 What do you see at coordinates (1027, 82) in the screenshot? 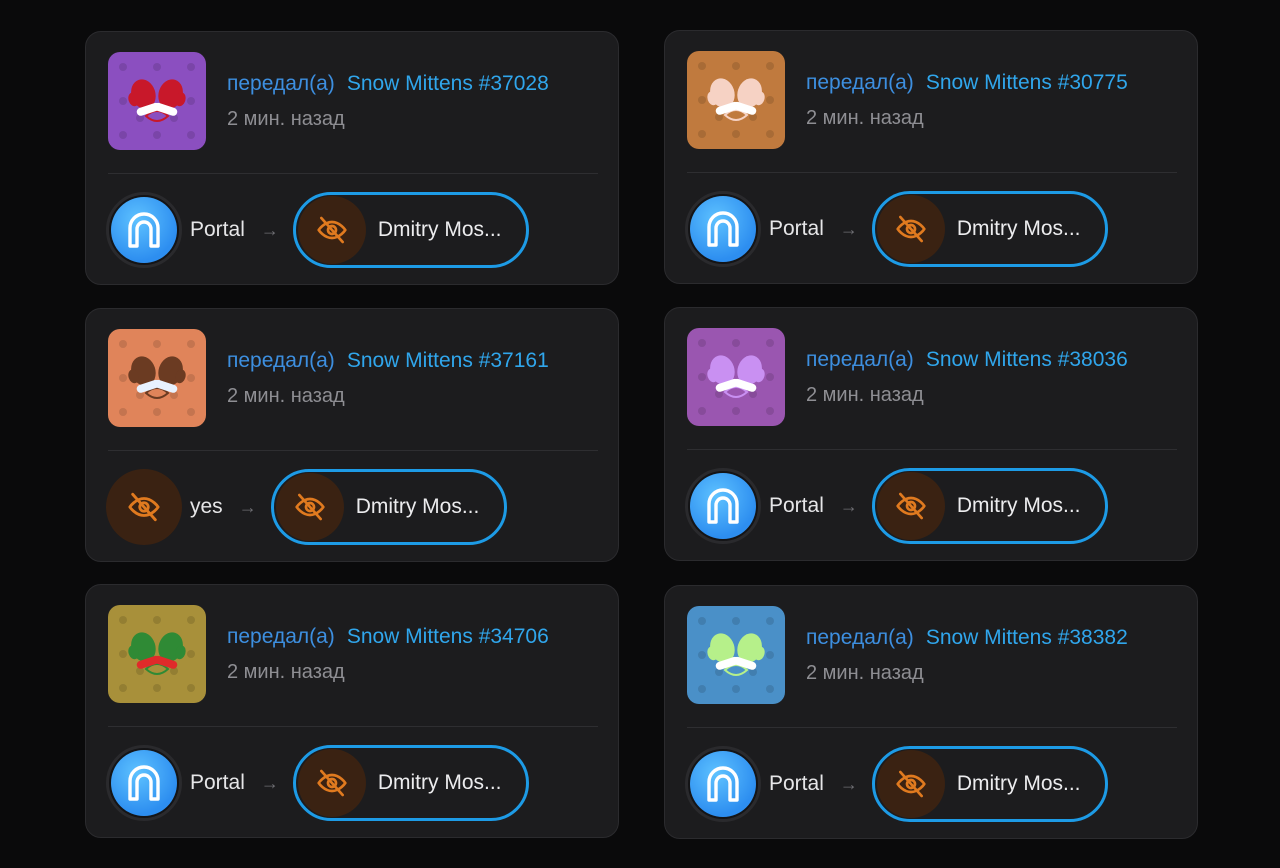
I see `gift-link: Snow Mittens #30775` at bounding box center [1027, 82].